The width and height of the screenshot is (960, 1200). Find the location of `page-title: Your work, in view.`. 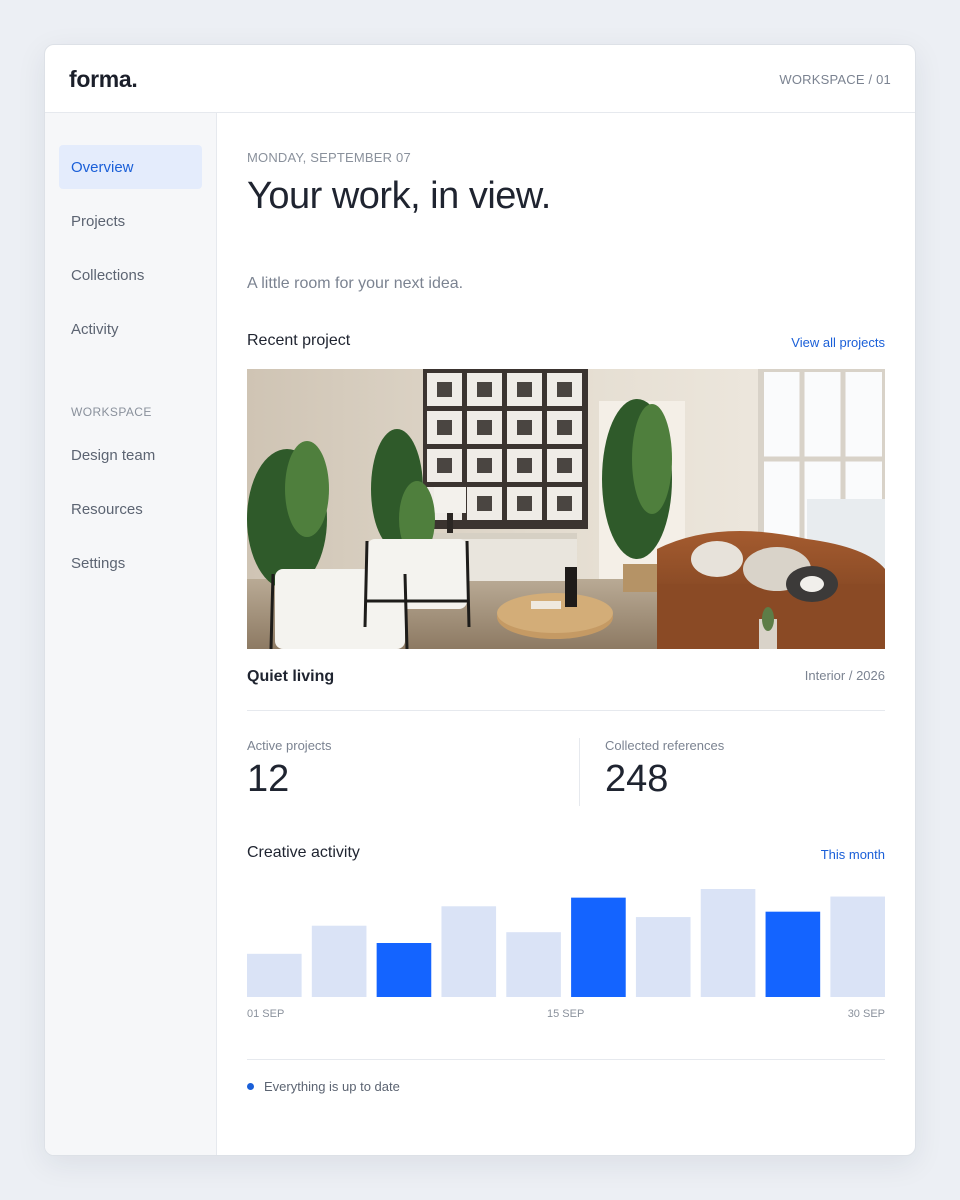

page-title: Your work, in view. is located at coordinates (399, 196).